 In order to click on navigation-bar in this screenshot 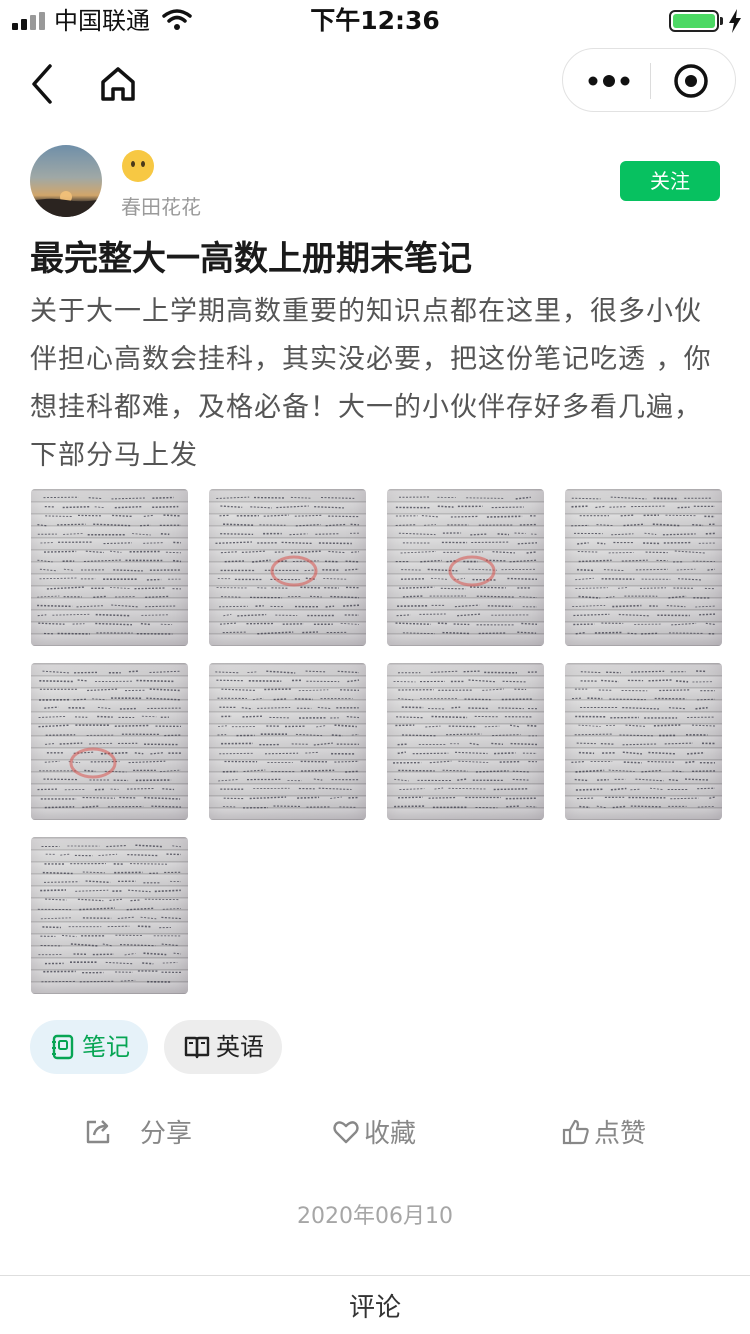, I will do `click(375, 83)`.